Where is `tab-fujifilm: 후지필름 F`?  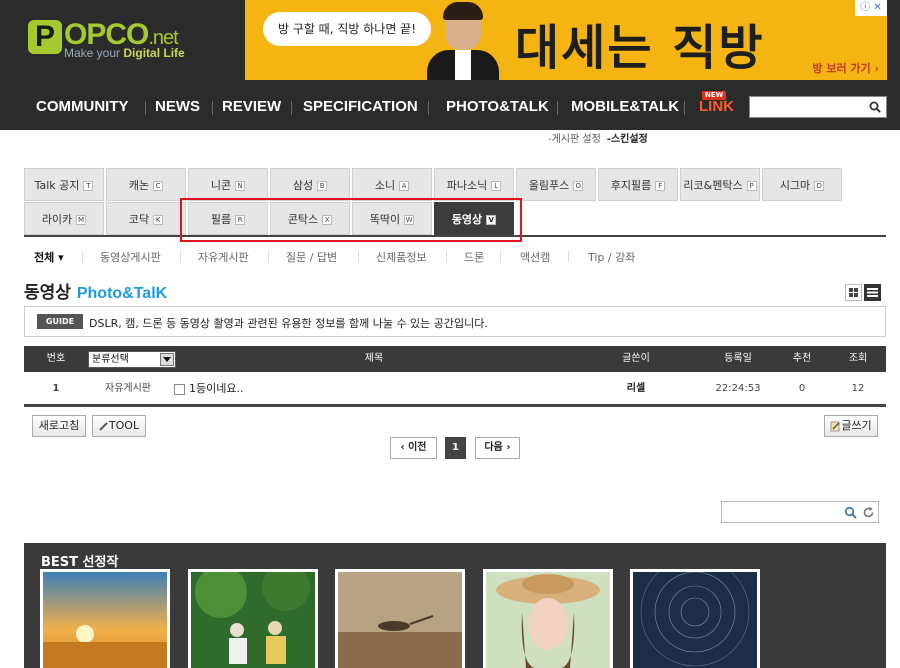
tab-fujifilm: 후지필름 F is located at coordinates (638, 184).